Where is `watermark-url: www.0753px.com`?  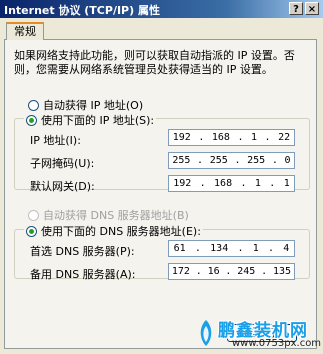 watermark-url: www.0753px.com is located at coordinates (277, 343).